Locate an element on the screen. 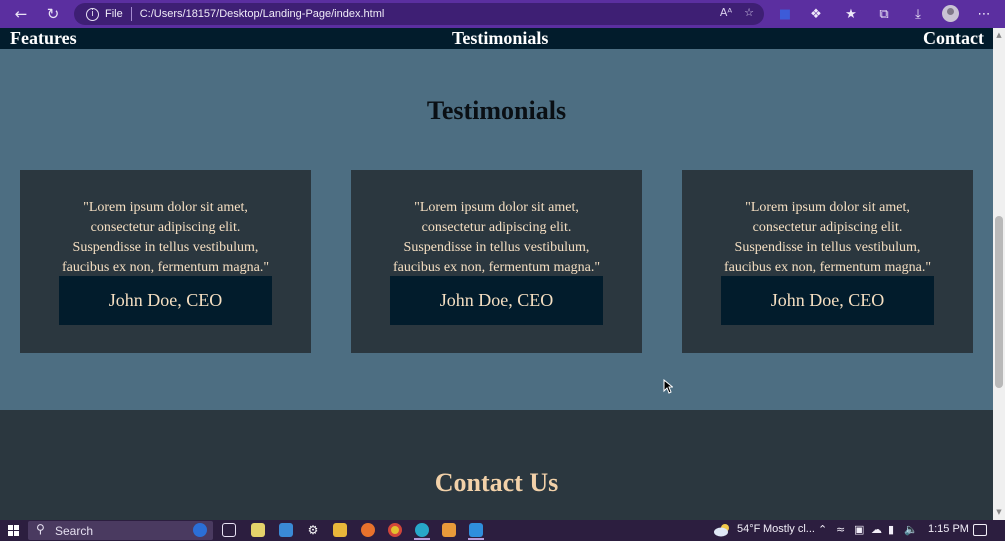 The height and width of the screenshot is (541, 1005). scroll-up-icon: ▲ is located at coordinates (999, 35).